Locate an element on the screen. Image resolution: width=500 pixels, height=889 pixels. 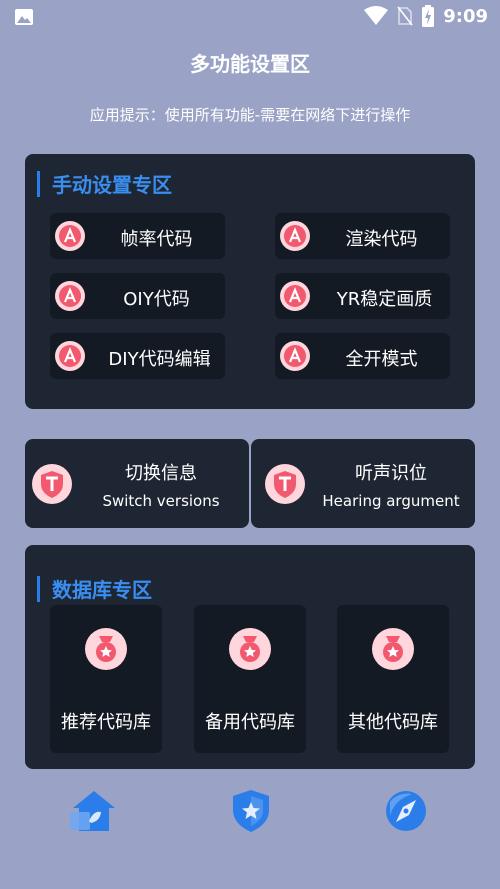
database-section-title: 数据库专区 is located at coordinates (102, 590).